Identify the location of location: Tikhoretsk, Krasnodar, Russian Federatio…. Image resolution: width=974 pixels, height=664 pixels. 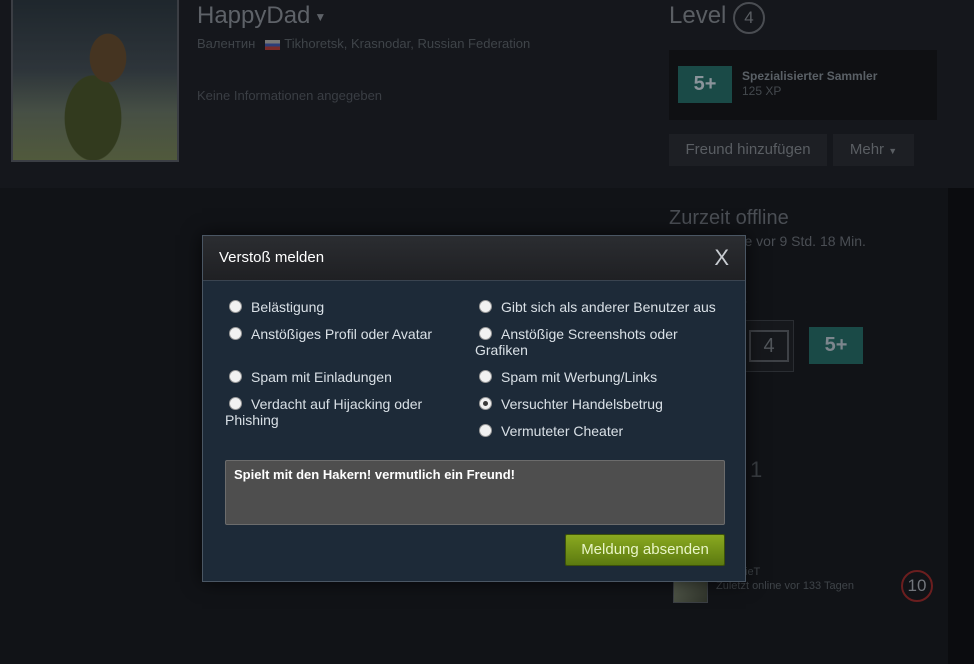
(407, 43).